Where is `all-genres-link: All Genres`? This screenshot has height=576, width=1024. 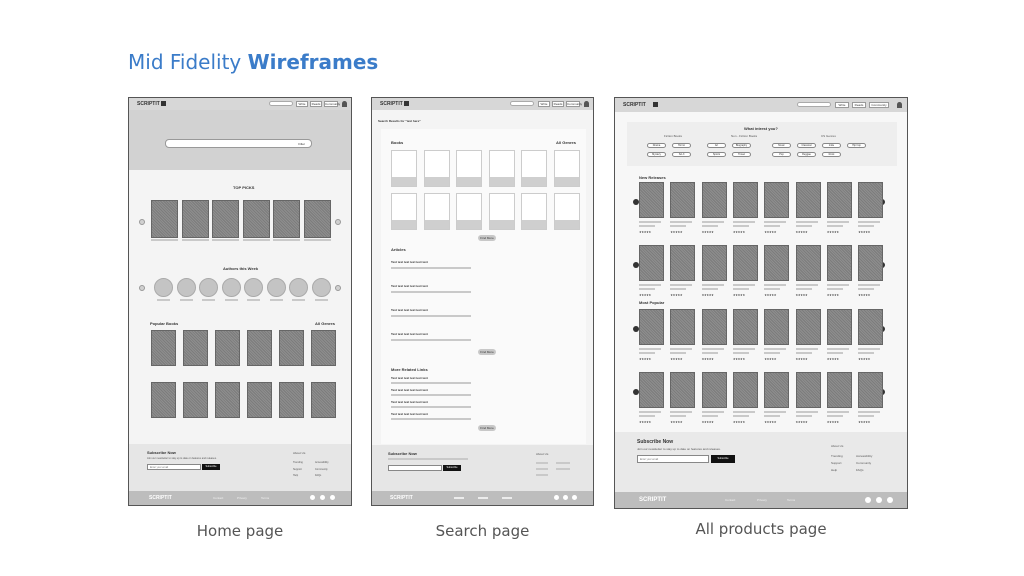 all-genres-link: All Genres is located at coordinates (566, 142).